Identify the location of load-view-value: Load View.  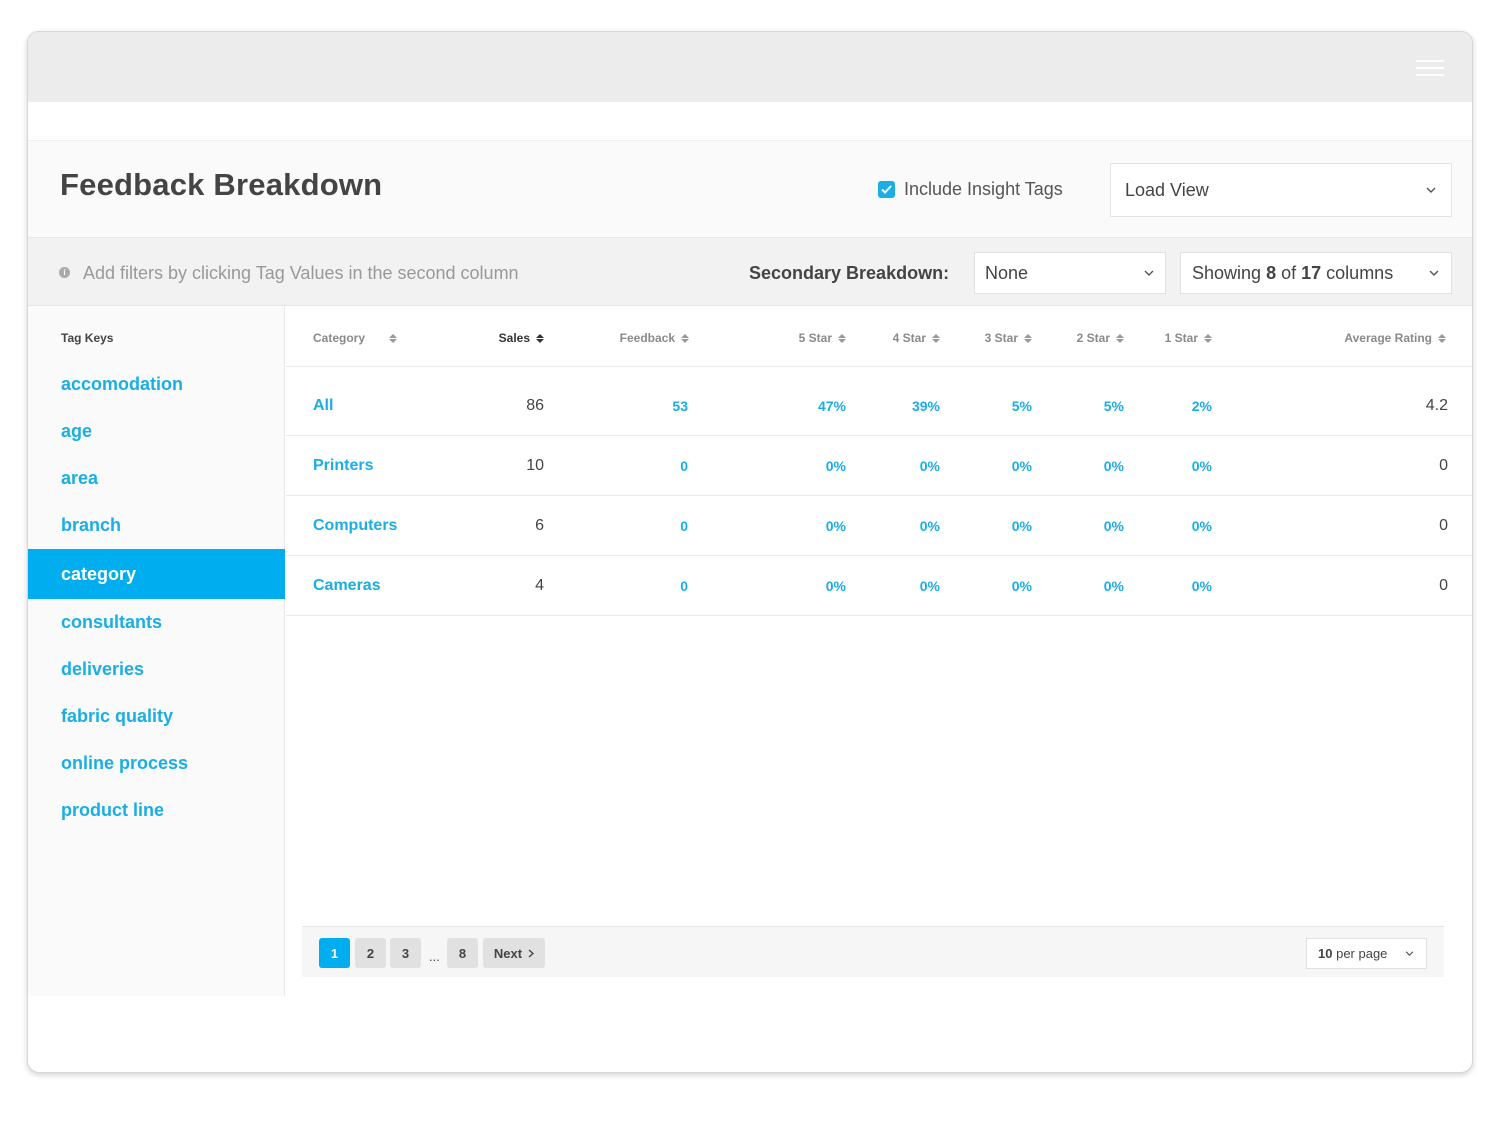
(1167, 189).